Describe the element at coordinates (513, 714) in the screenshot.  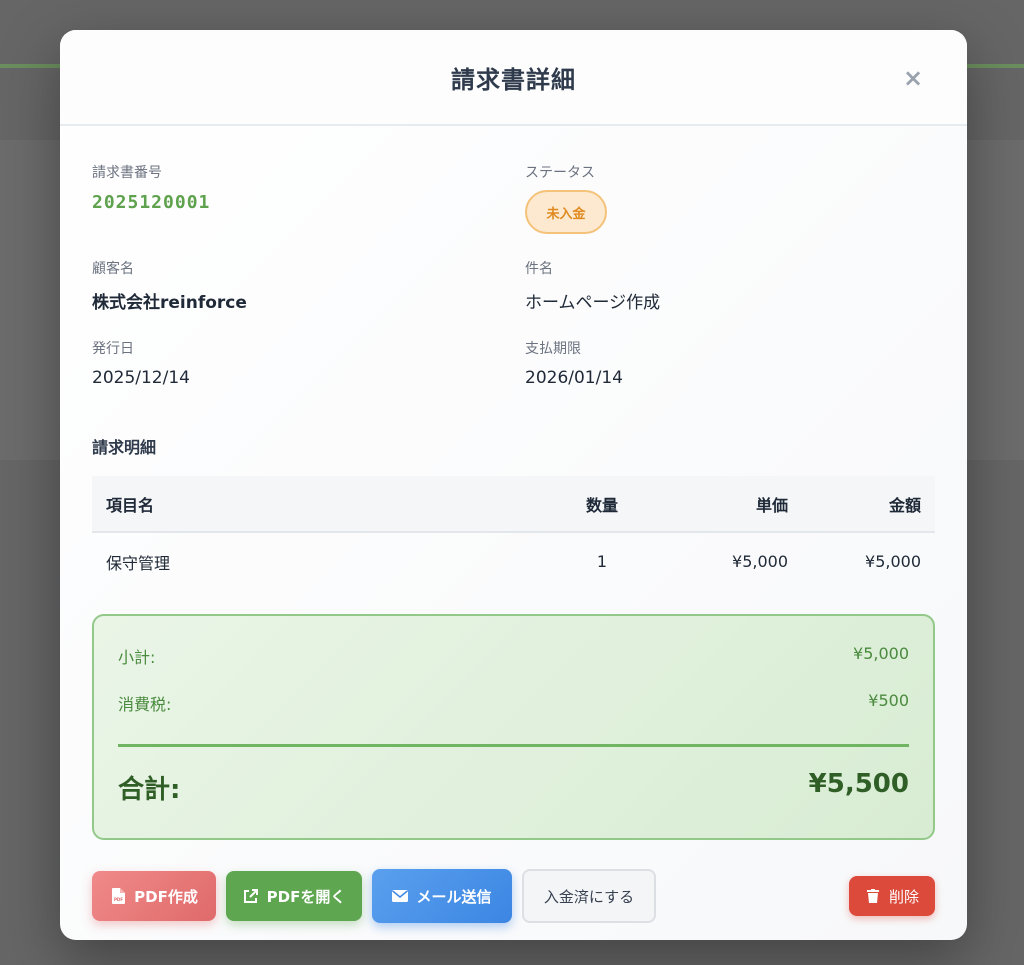
I see `tax-row: 消費税: ¥500` at that location.